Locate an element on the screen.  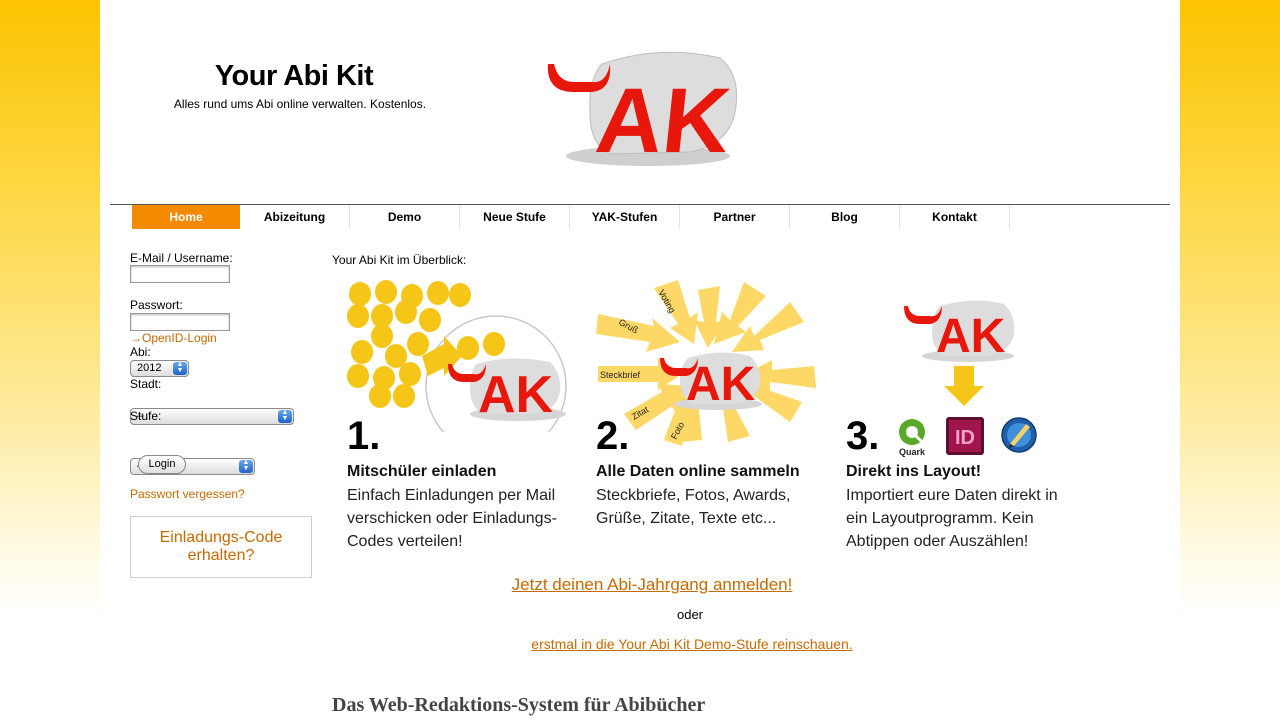
invite-illustration: AK is located at coordinates (457, 356).